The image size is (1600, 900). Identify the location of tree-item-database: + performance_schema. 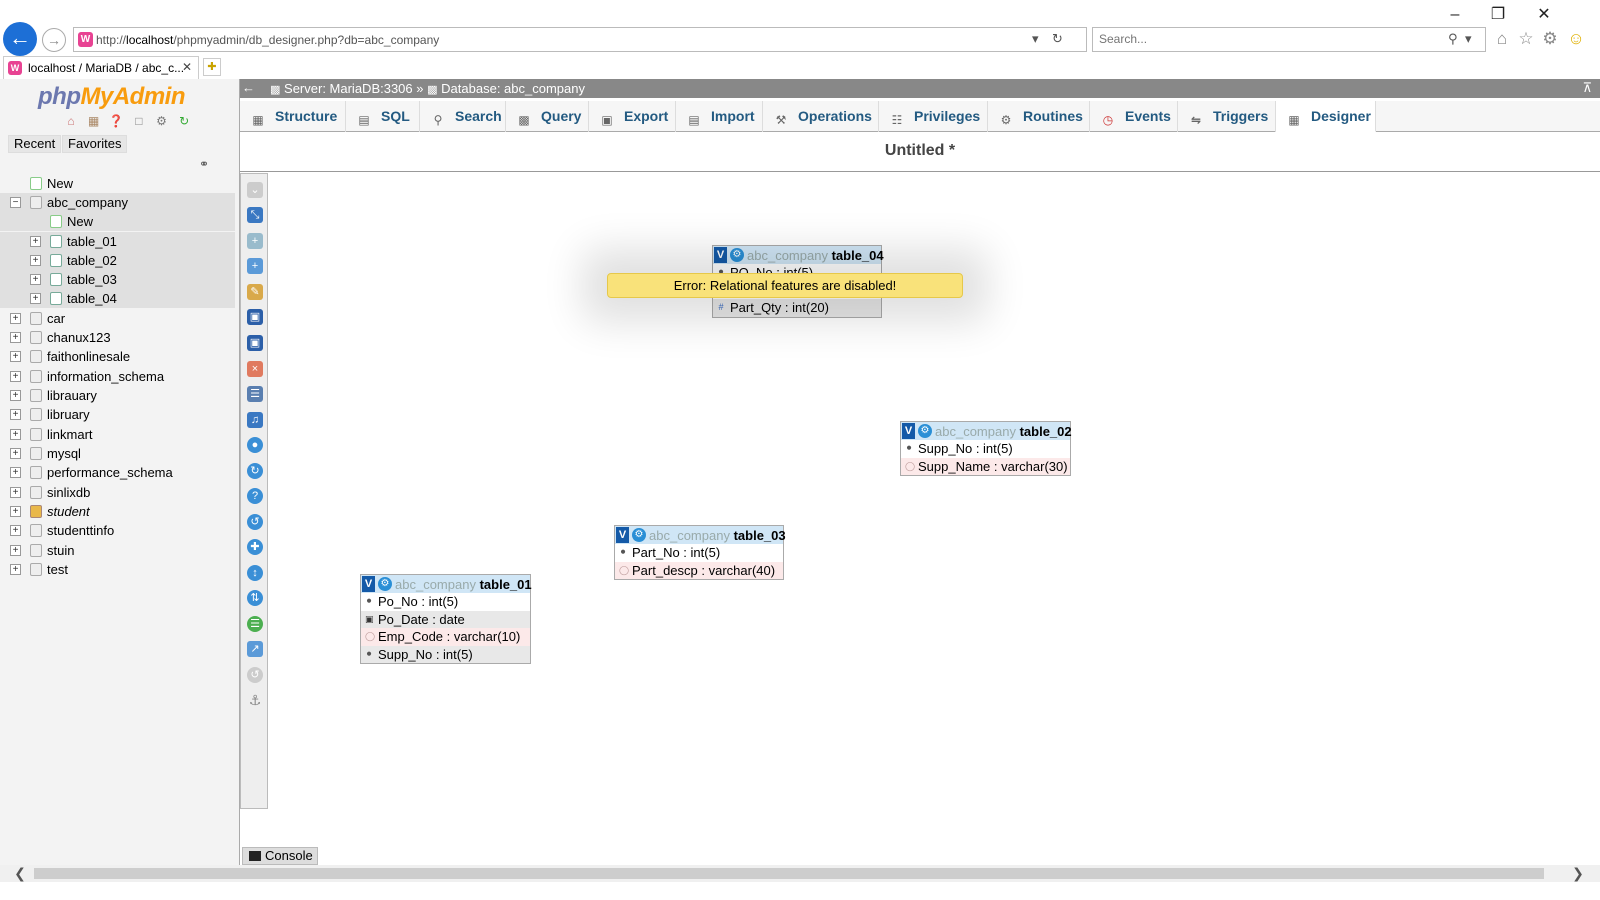
(117, 472).